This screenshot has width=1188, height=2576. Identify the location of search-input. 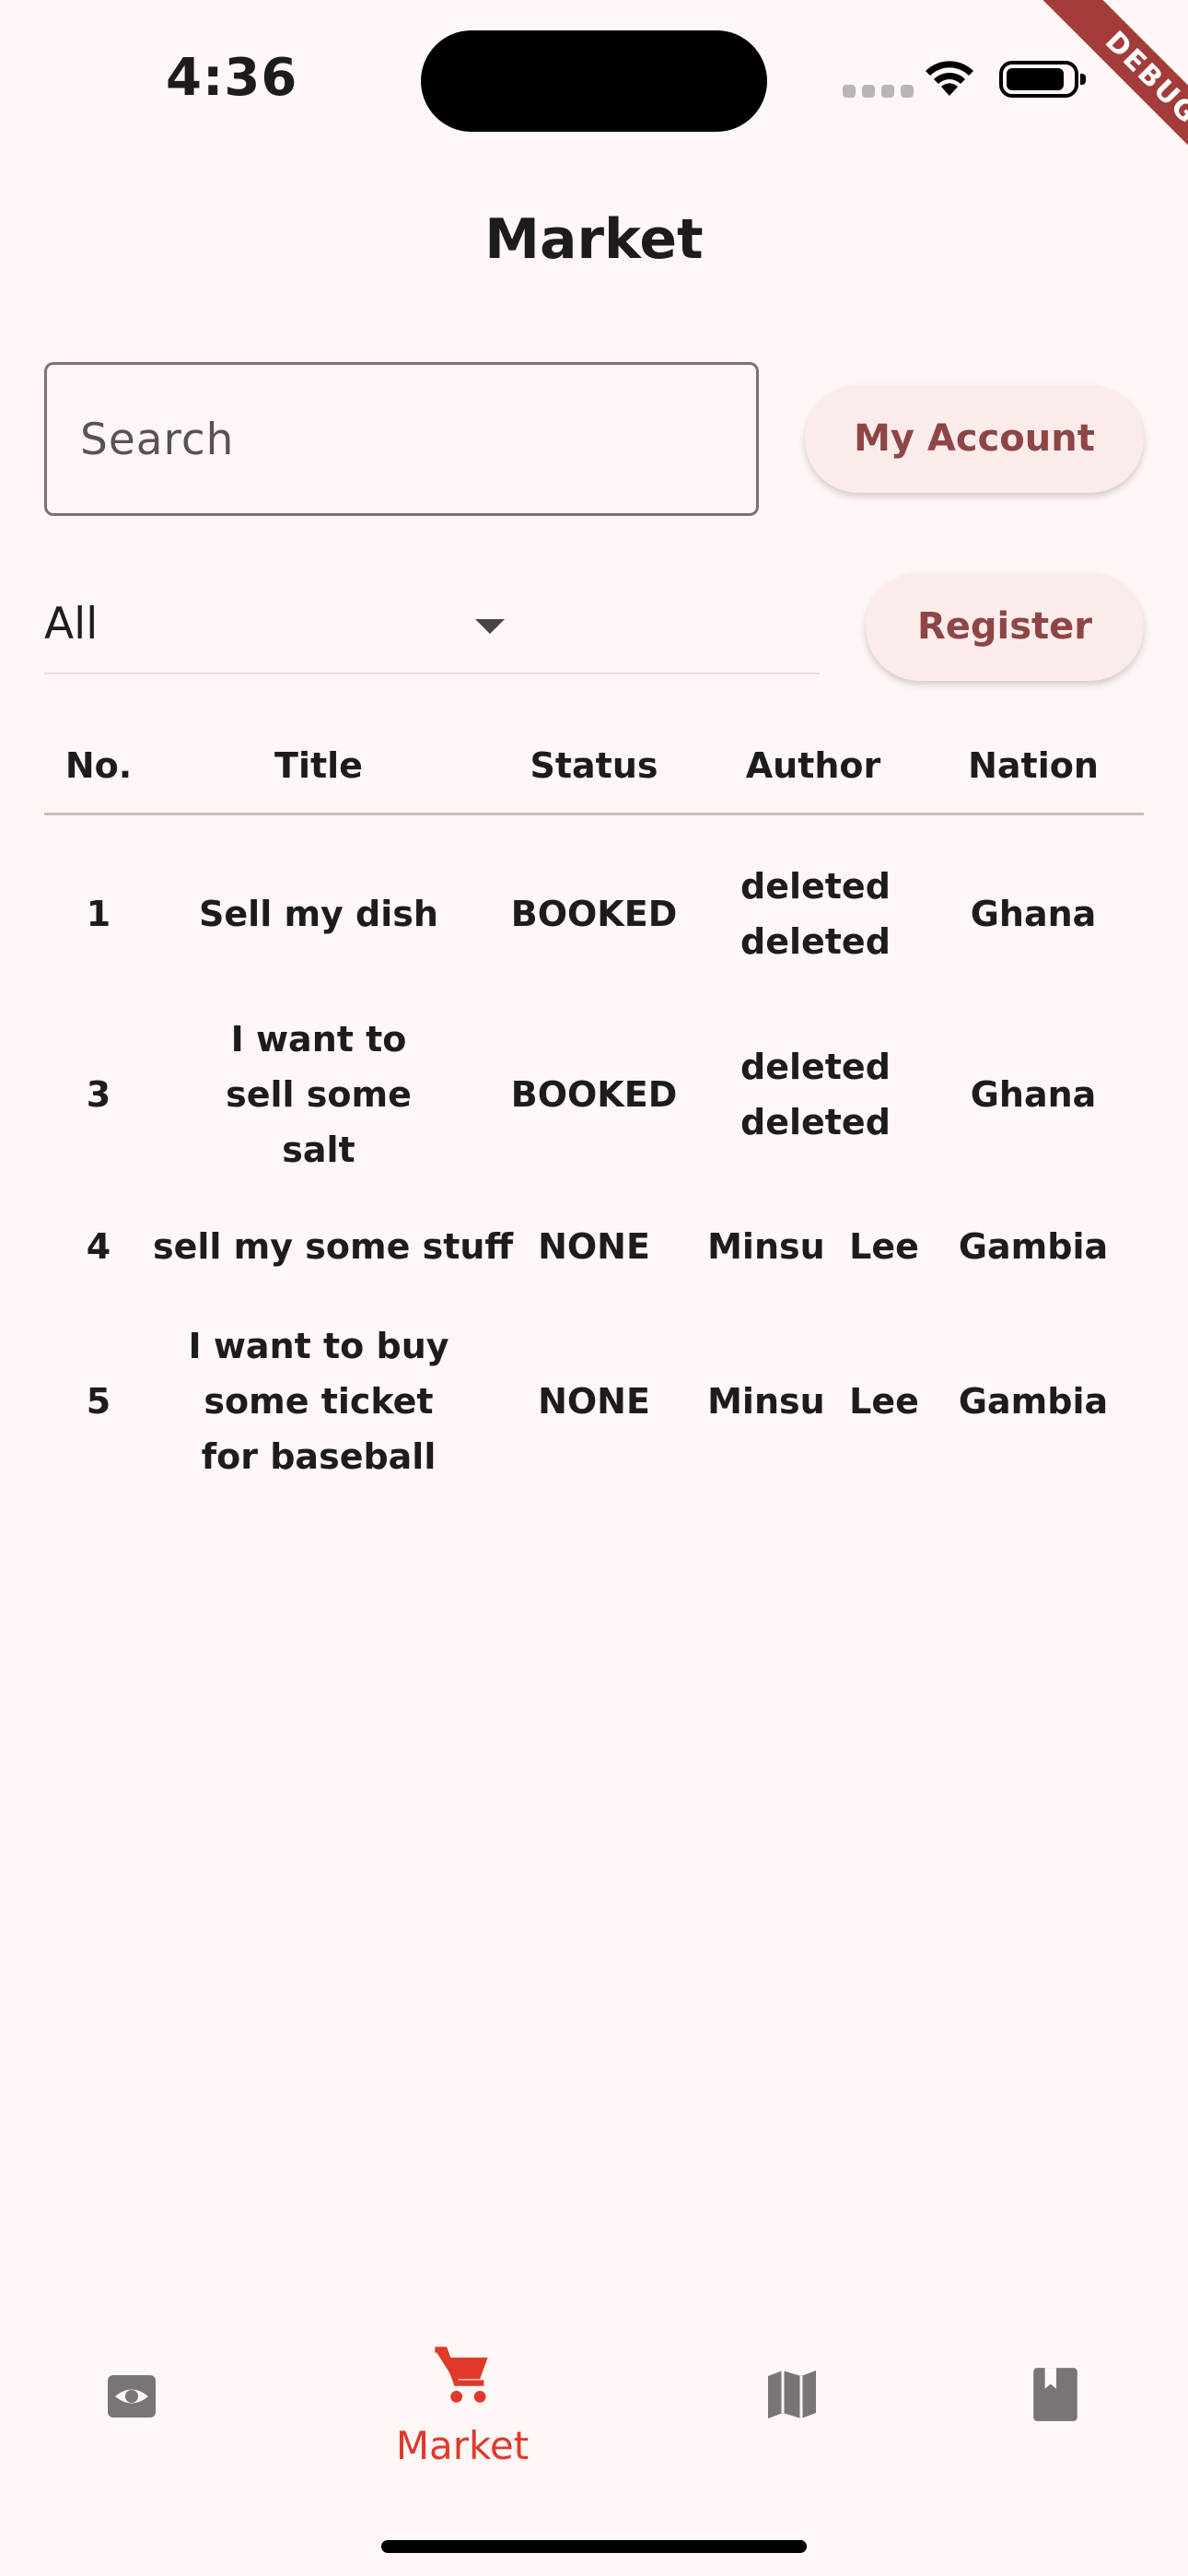
(402, 440).